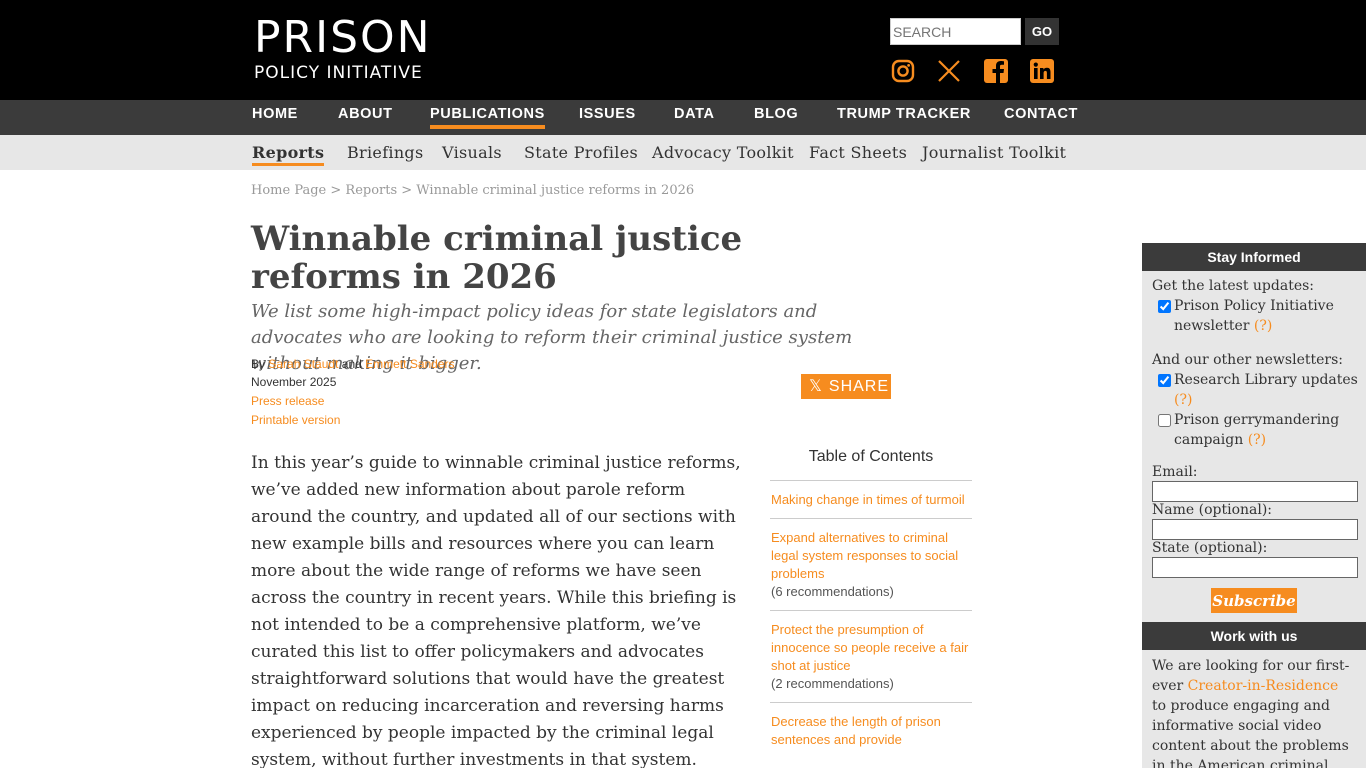 This screenshot has height=768, width=1366. I want to click on search-input, so click(955, 31).